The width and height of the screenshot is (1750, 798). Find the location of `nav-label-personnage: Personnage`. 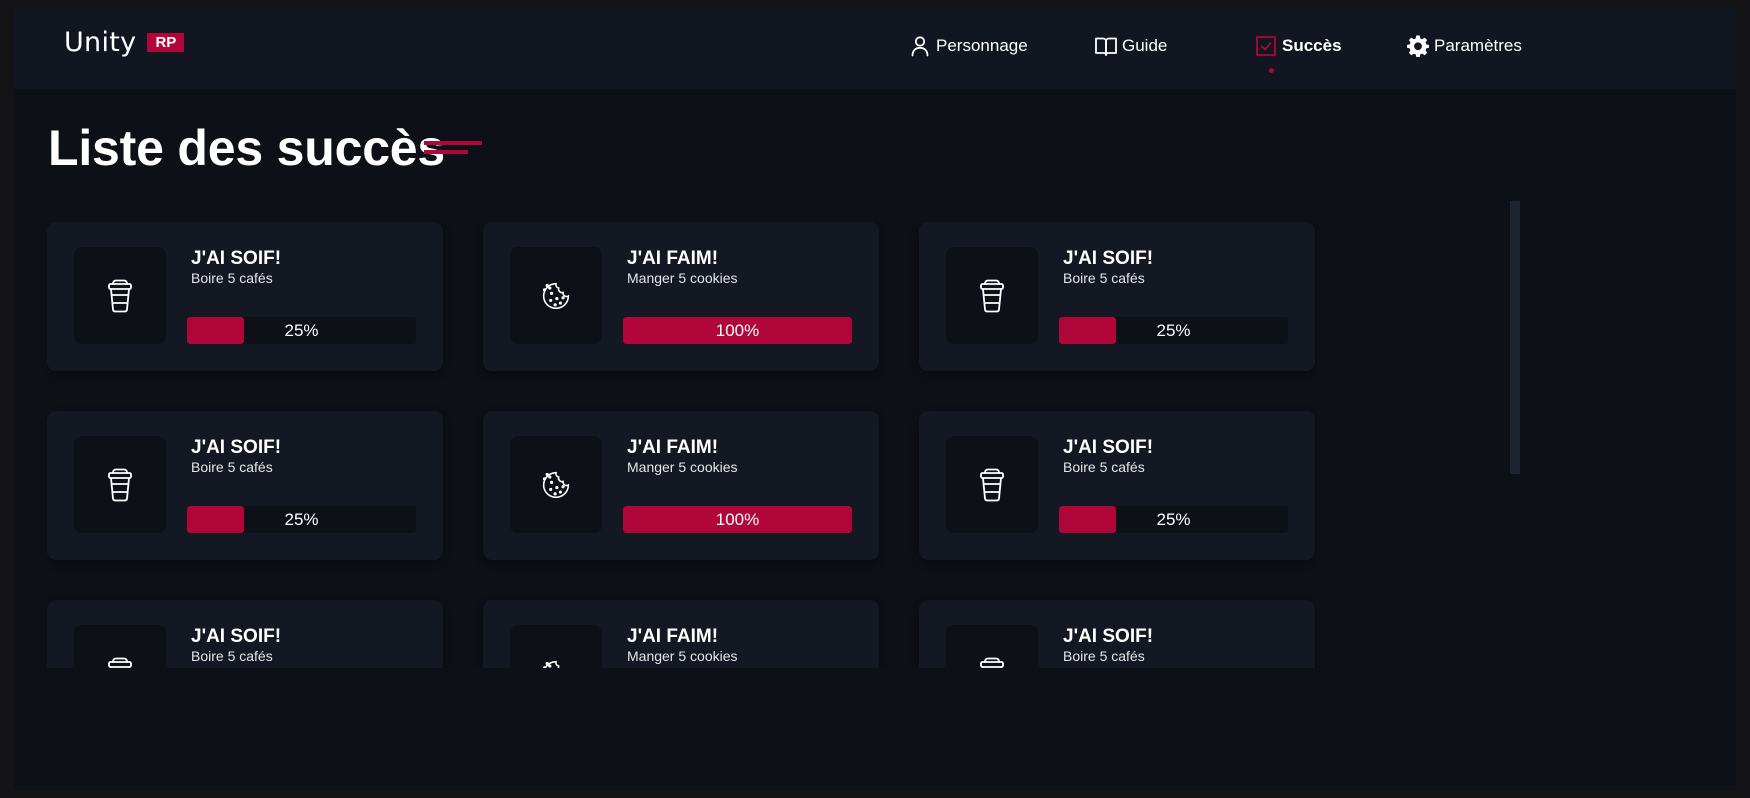

nav-label-personnage: Personnage is located at coordinates (982, 45).